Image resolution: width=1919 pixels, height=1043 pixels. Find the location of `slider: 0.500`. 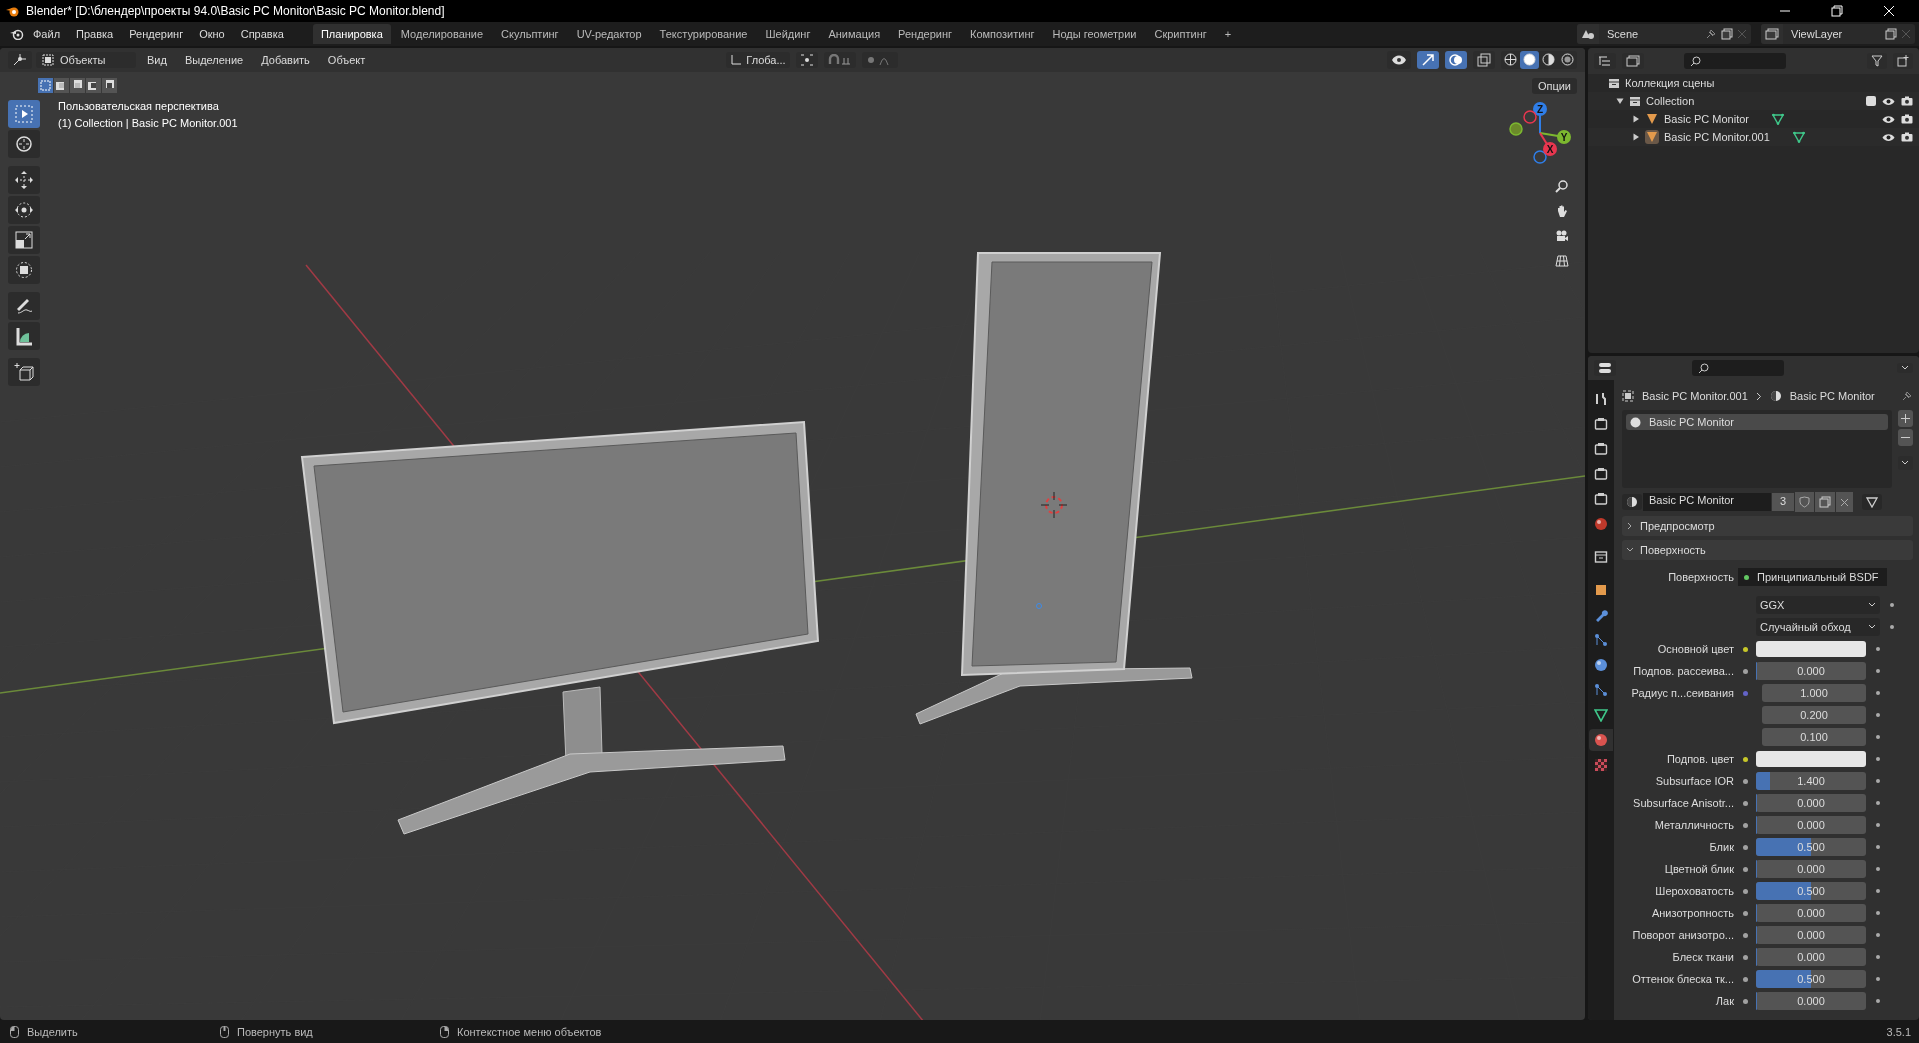

slider: 0.500 is located at coordinates (1811, 891).